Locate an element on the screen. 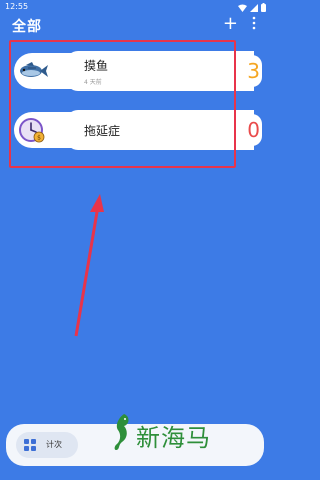  wifi-icon is located at coordinates (242, 8).